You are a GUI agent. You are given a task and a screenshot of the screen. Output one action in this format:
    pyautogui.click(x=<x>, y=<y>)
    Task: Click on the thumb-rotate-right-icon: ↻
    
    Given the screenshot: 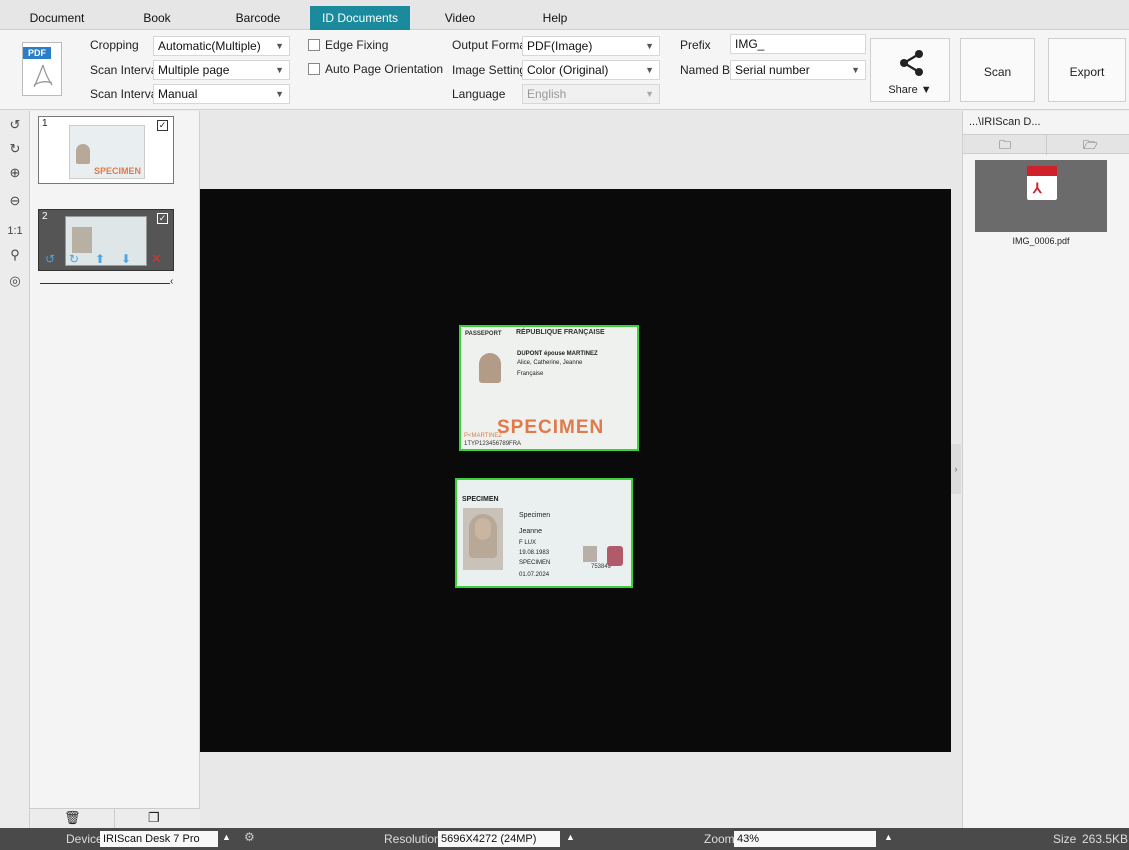 What is the action you would take?
    pyautogui.click(x=74, y=259)
    